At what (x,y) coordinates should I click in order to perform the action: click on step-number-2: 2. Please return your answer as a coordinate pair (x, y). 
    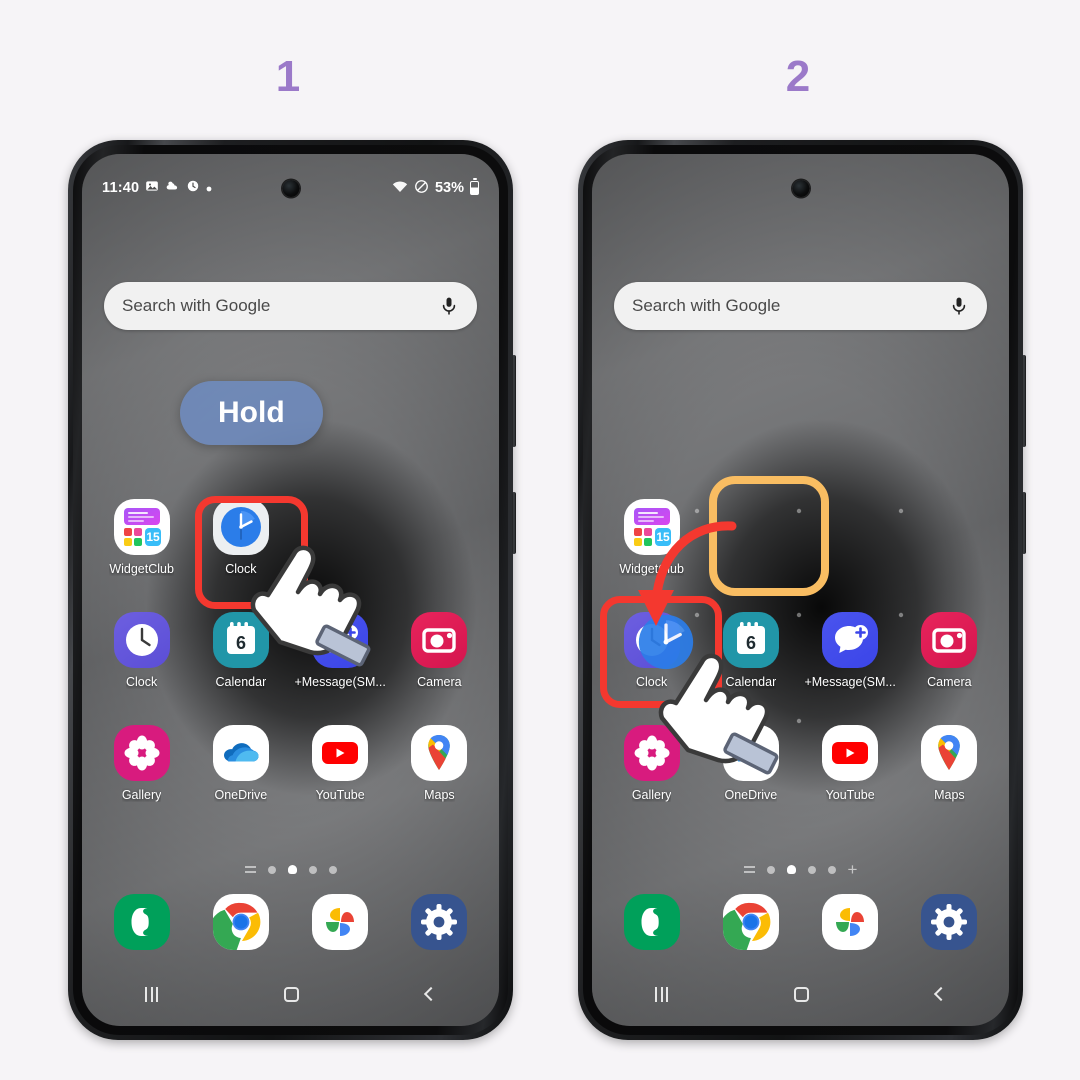
    Looking at the image, I should click on (798, 76).